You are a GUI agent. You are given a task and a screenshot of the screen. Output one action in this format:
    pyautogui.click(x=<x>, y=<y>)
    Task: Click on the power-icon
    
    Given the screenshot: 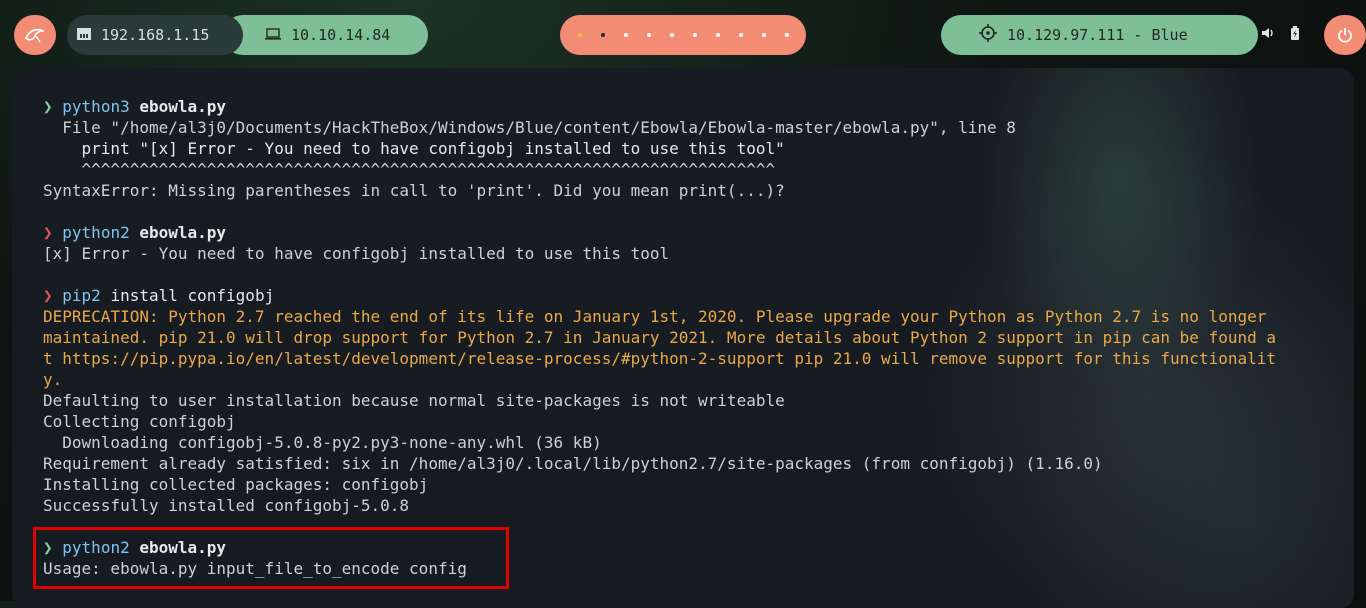 What is the action you would take?
    pyautogui.click(x=1345, y=35)
    